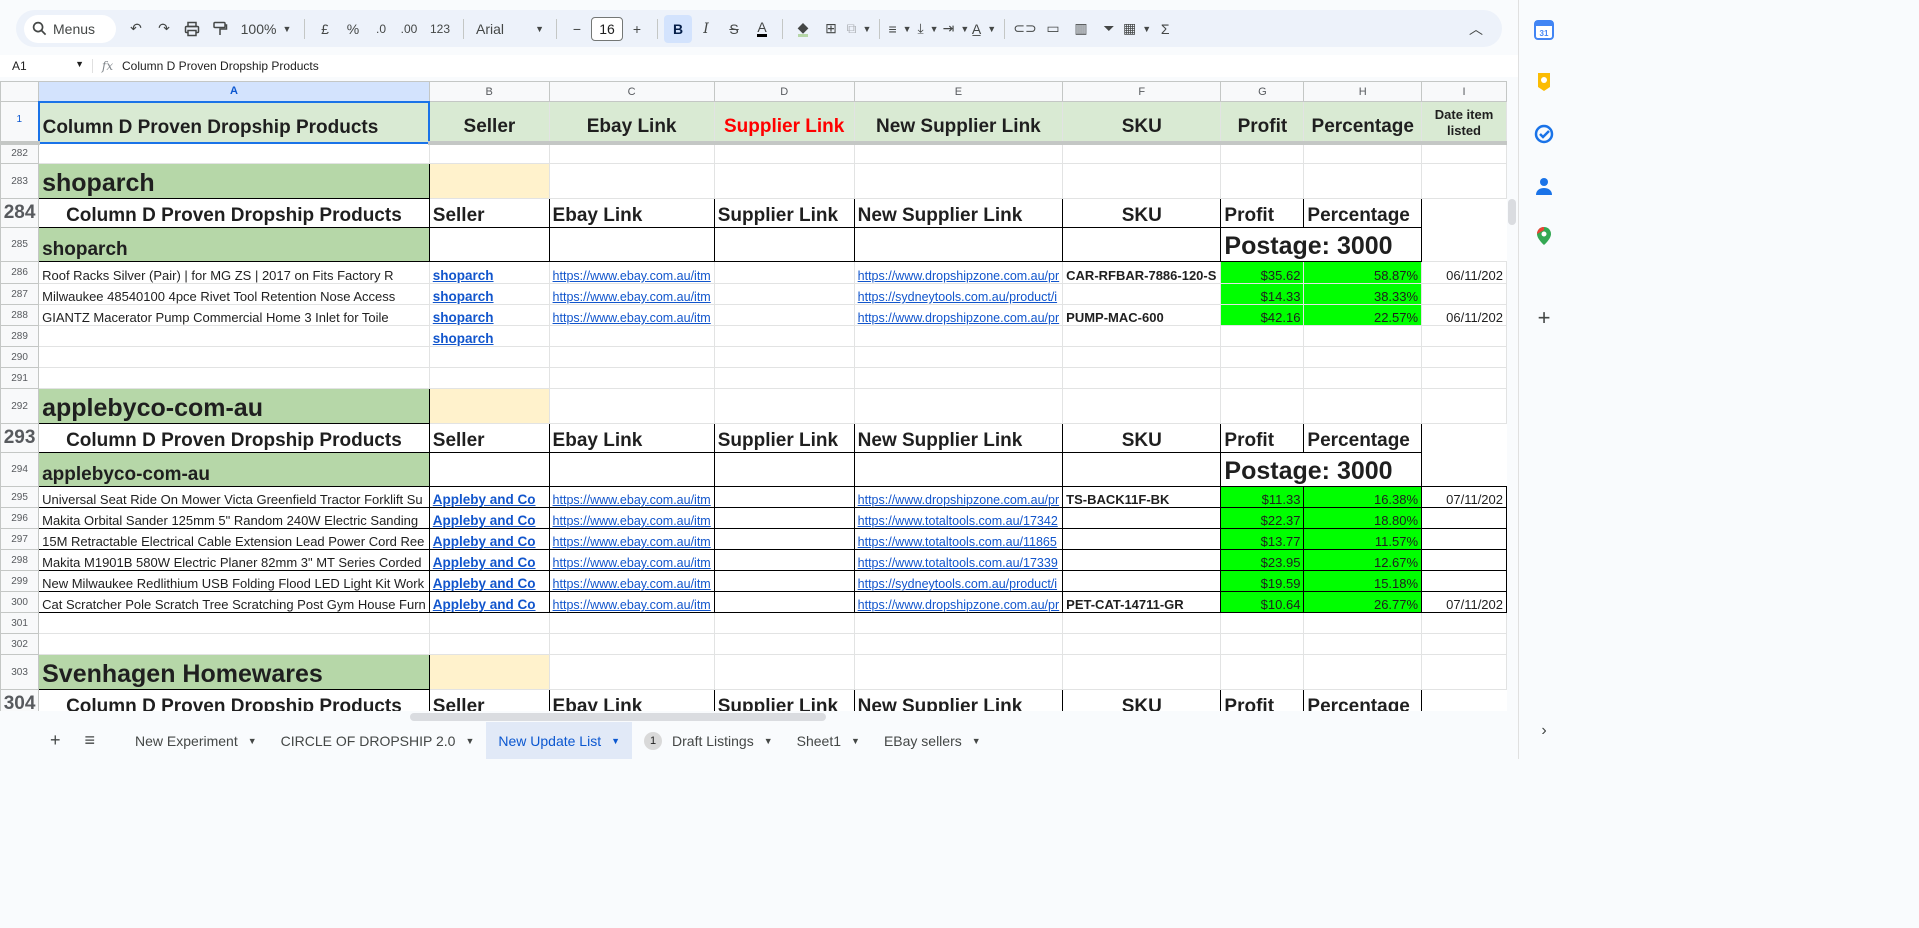 This screenshot has width=1919, height=928. I want to click on filter-button: ⏷, so click(1109, 29).